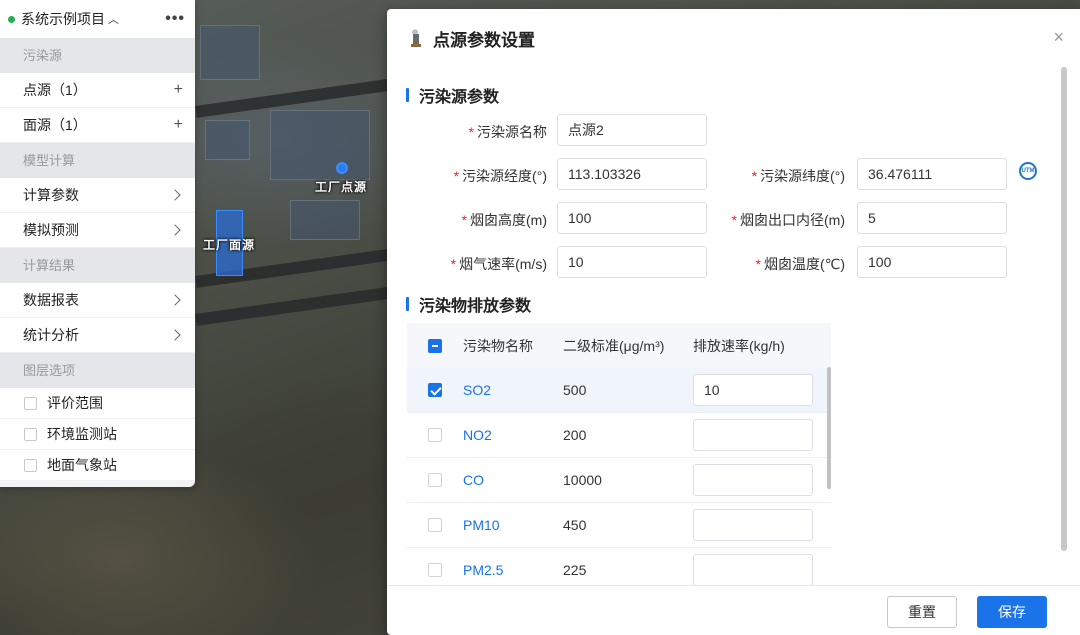 This screenshot has width=1080, height=635. I want to click on section-layers: 图层选项, so click(97, 370).